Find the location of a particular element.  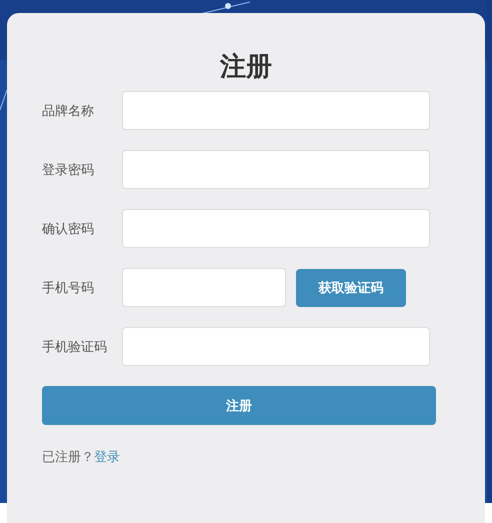

register-button: 注册 is located at coordinates (239, 405).